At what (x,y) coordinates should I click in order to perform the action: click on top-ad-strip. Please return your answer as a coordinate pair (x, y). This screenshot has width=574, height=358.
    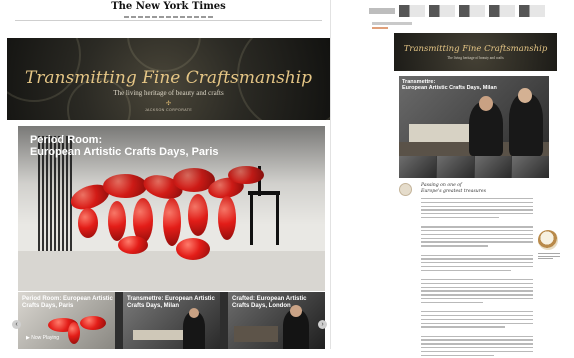
    Looking at the image, I should click on (470, 11).